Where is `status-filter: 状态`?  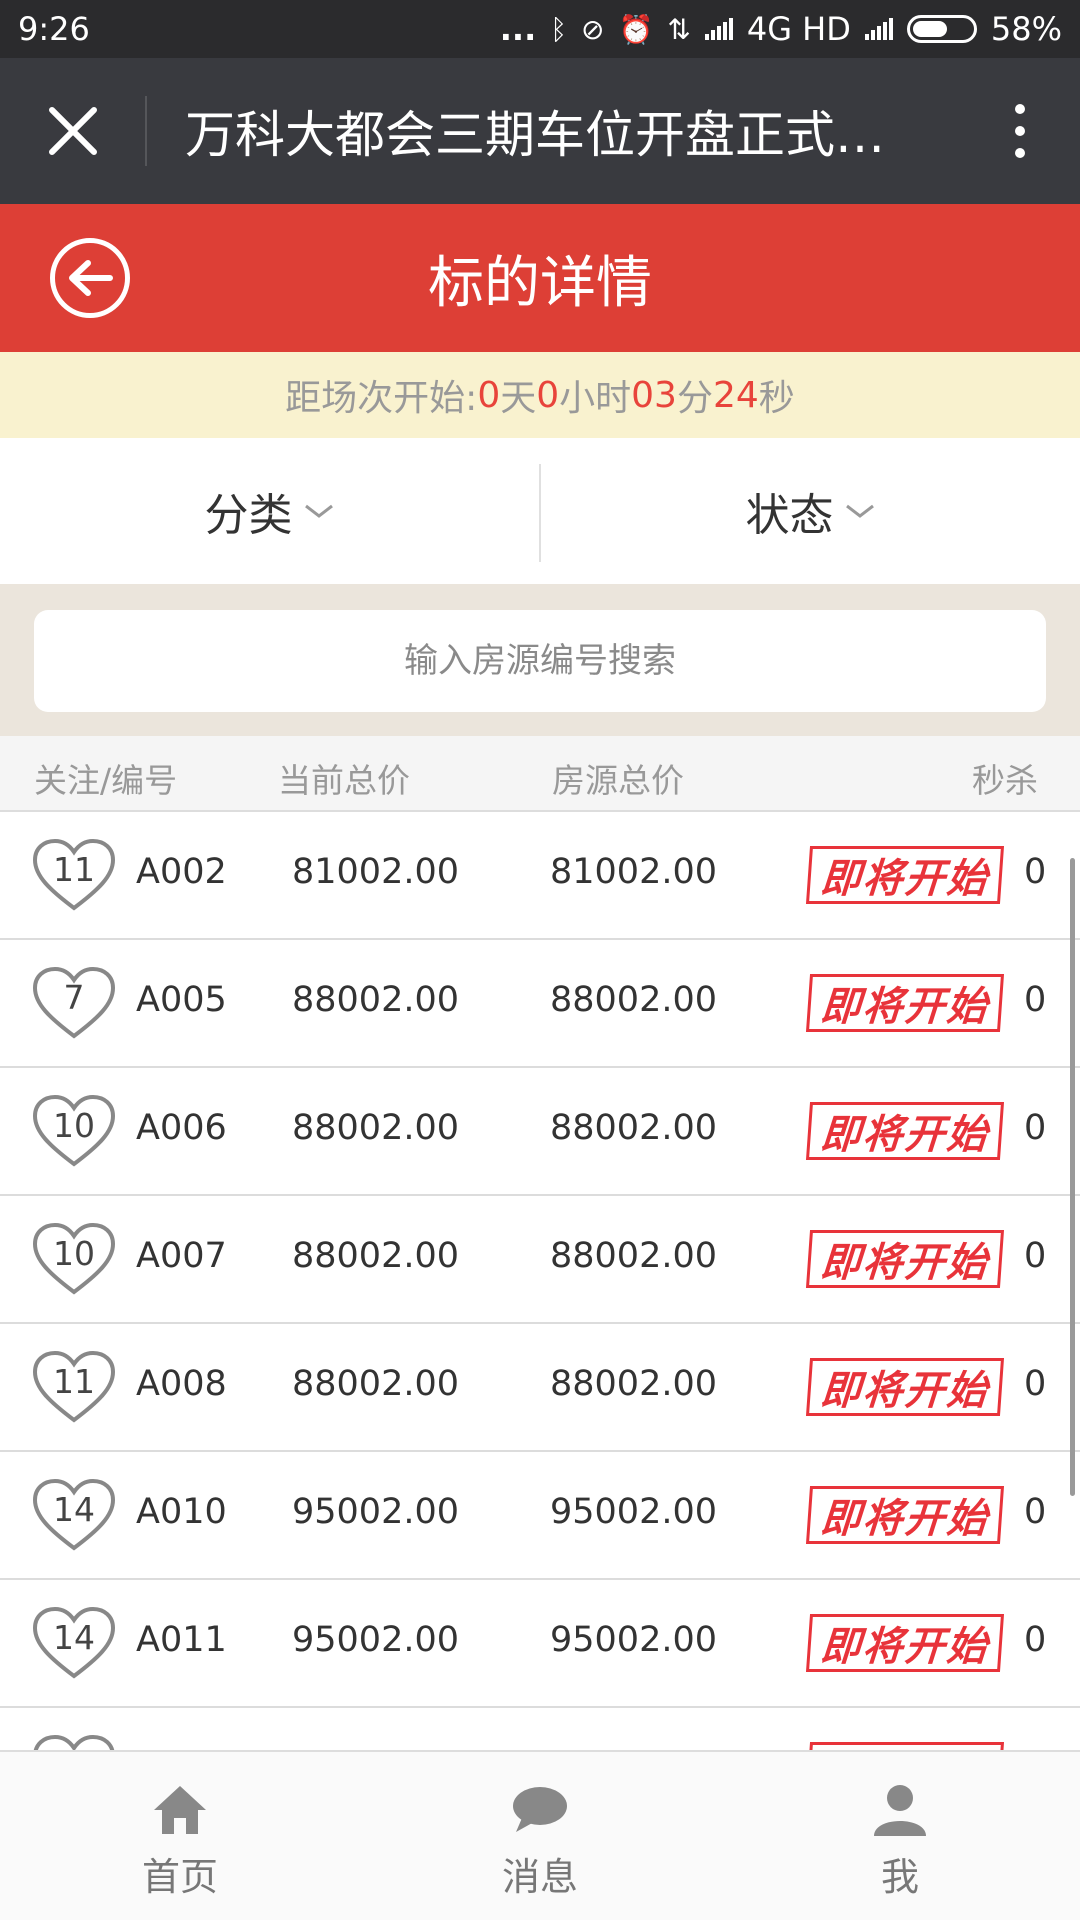
status-filter: 状态 is located at coordinates (810, 511).